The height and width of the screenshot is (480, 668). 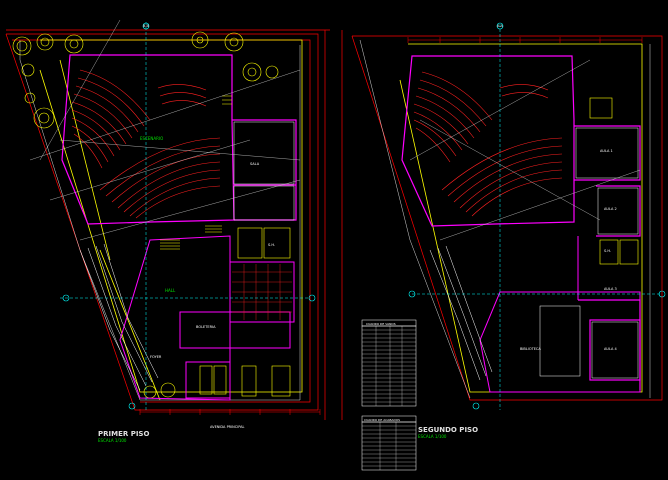 I want to click on street-caption: AVENIDA PRINCIPAL, so click(x=227, y=427).